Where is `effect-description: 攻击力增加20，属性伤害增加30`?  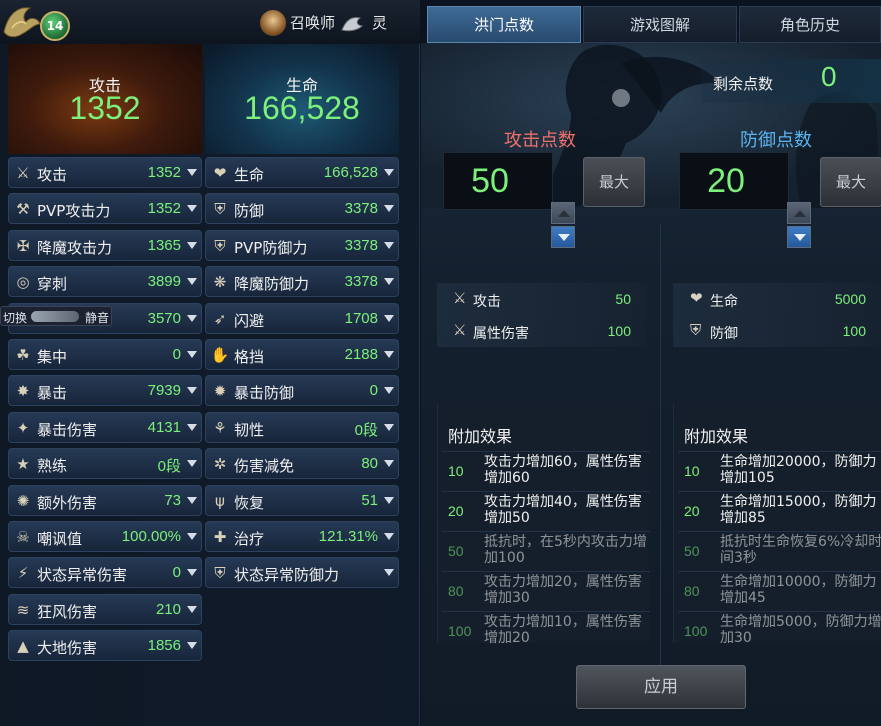 effect-description: 攻击力增加20，属性伤害增加30 is located at coordinates (563, 590).